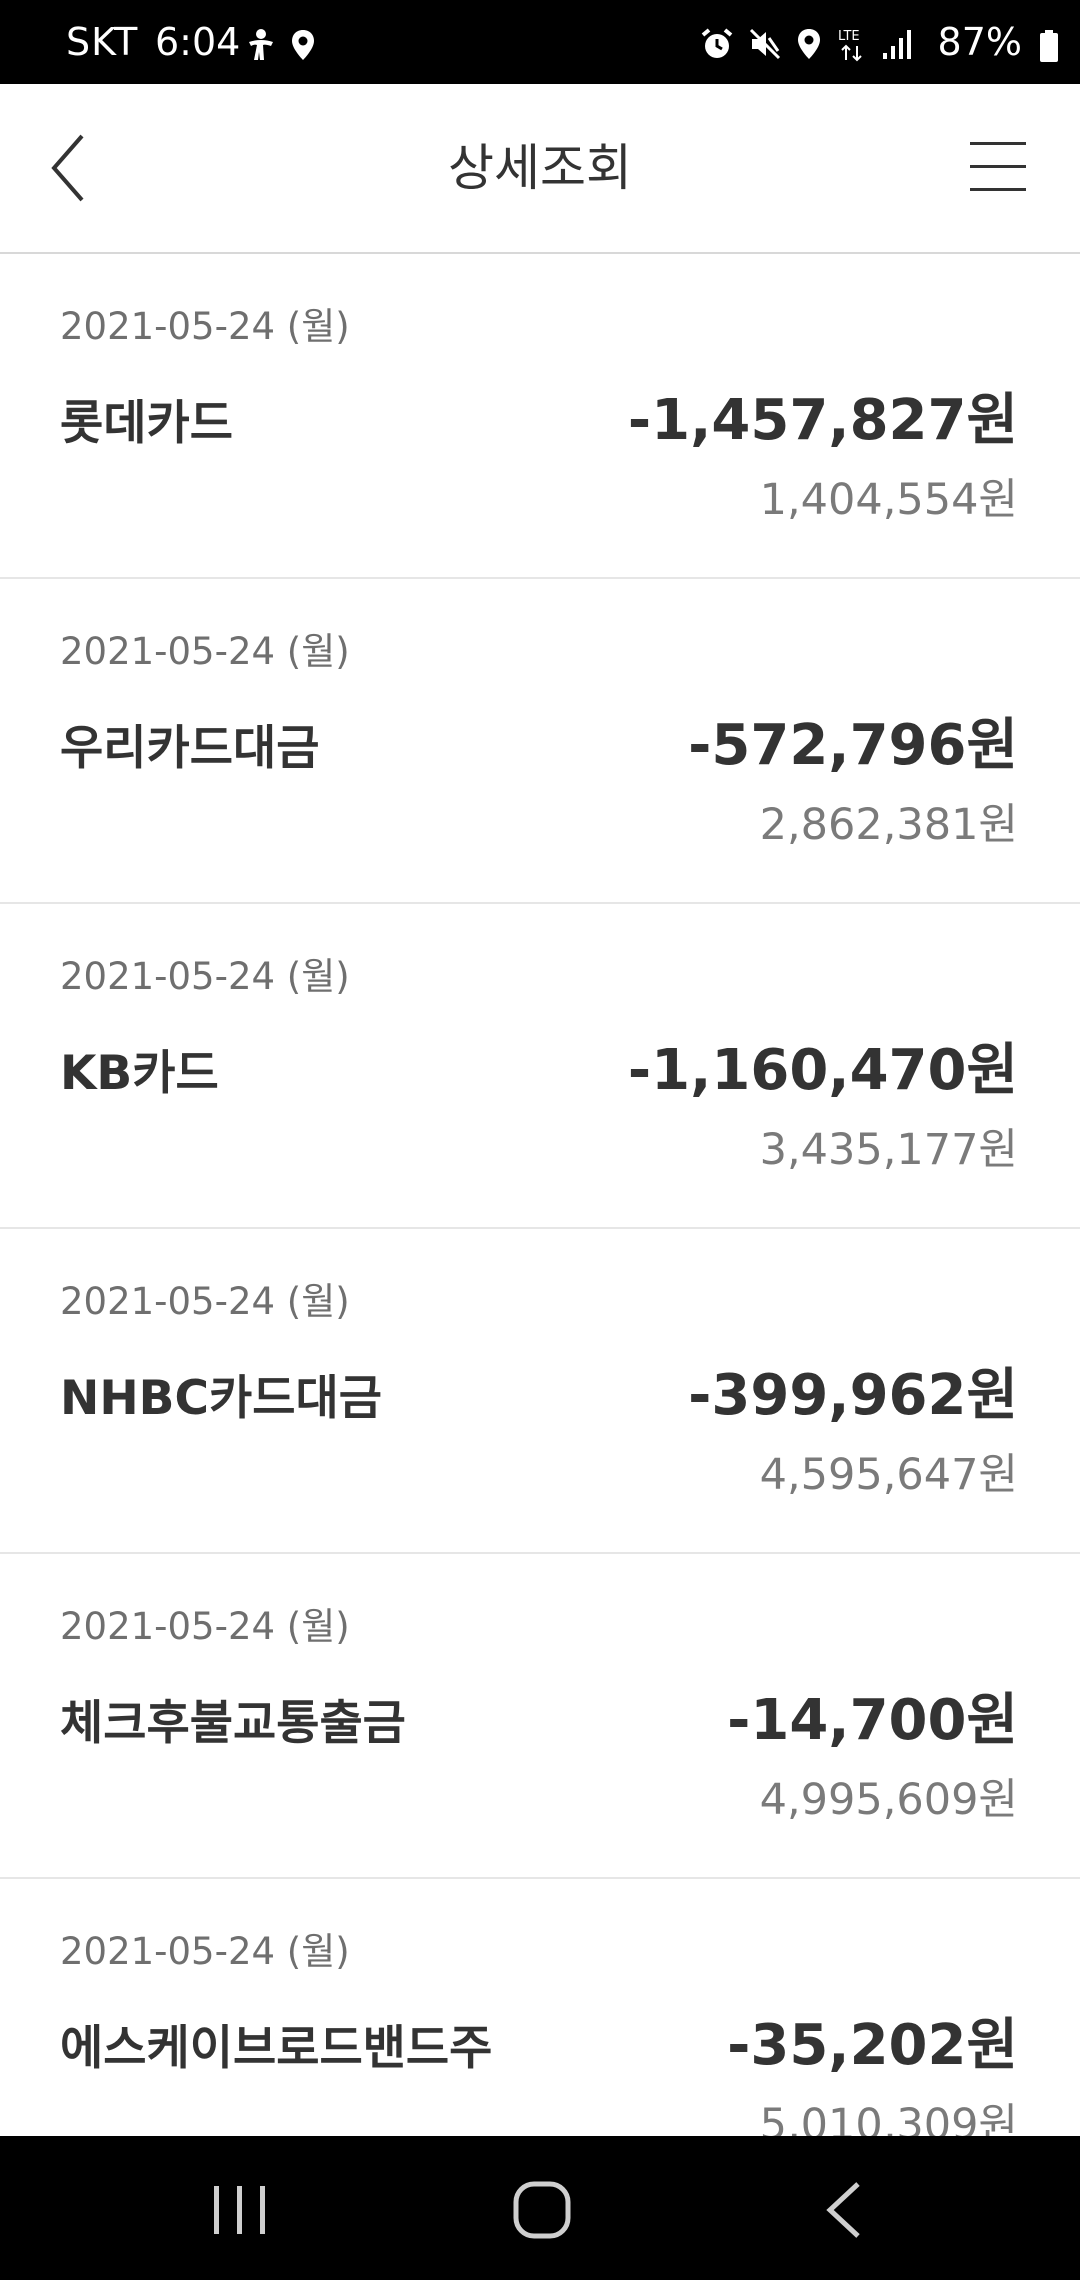 This screenshot has height=2280, width=1080. What do you see at coordinates (190, 748) in the screenshot?
I see `transaction-title: 우리카드대금` at bounding box center [190, 748].